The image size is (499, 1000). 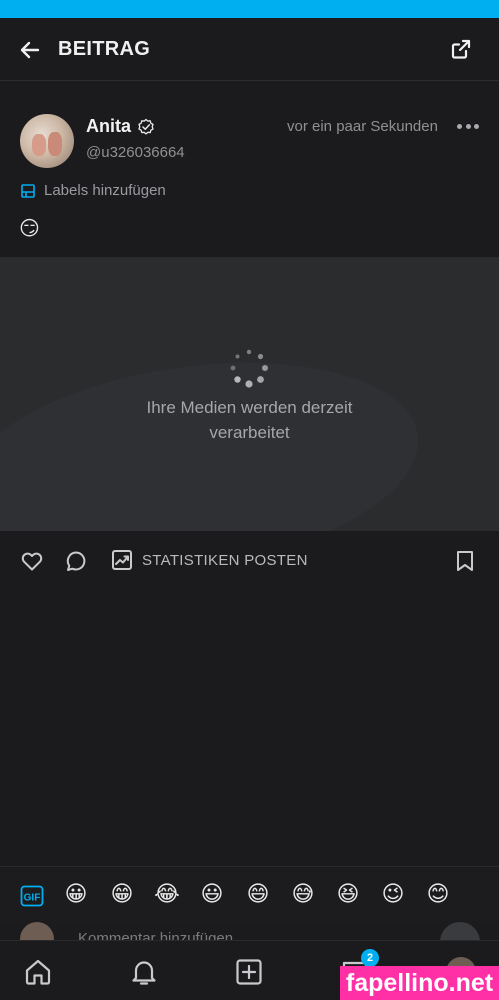 I want to click on gif-label: GIF, so click(x=32, y=898).